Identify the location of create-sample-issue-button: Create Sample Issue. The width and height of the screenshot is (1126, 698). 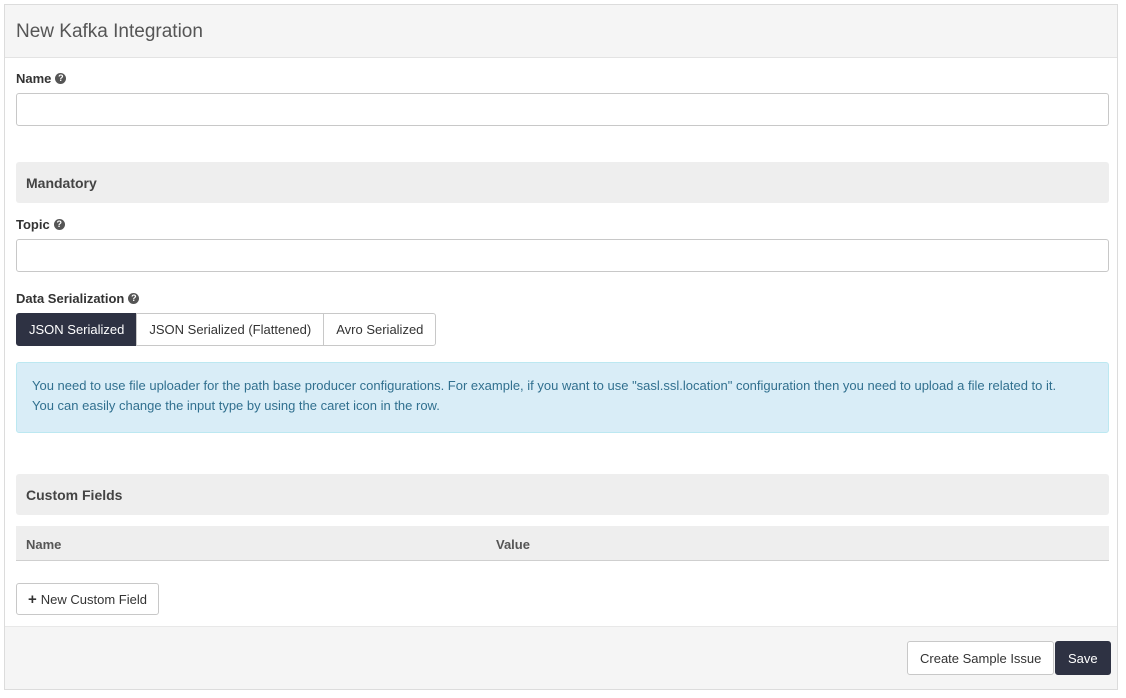
(981, 658).